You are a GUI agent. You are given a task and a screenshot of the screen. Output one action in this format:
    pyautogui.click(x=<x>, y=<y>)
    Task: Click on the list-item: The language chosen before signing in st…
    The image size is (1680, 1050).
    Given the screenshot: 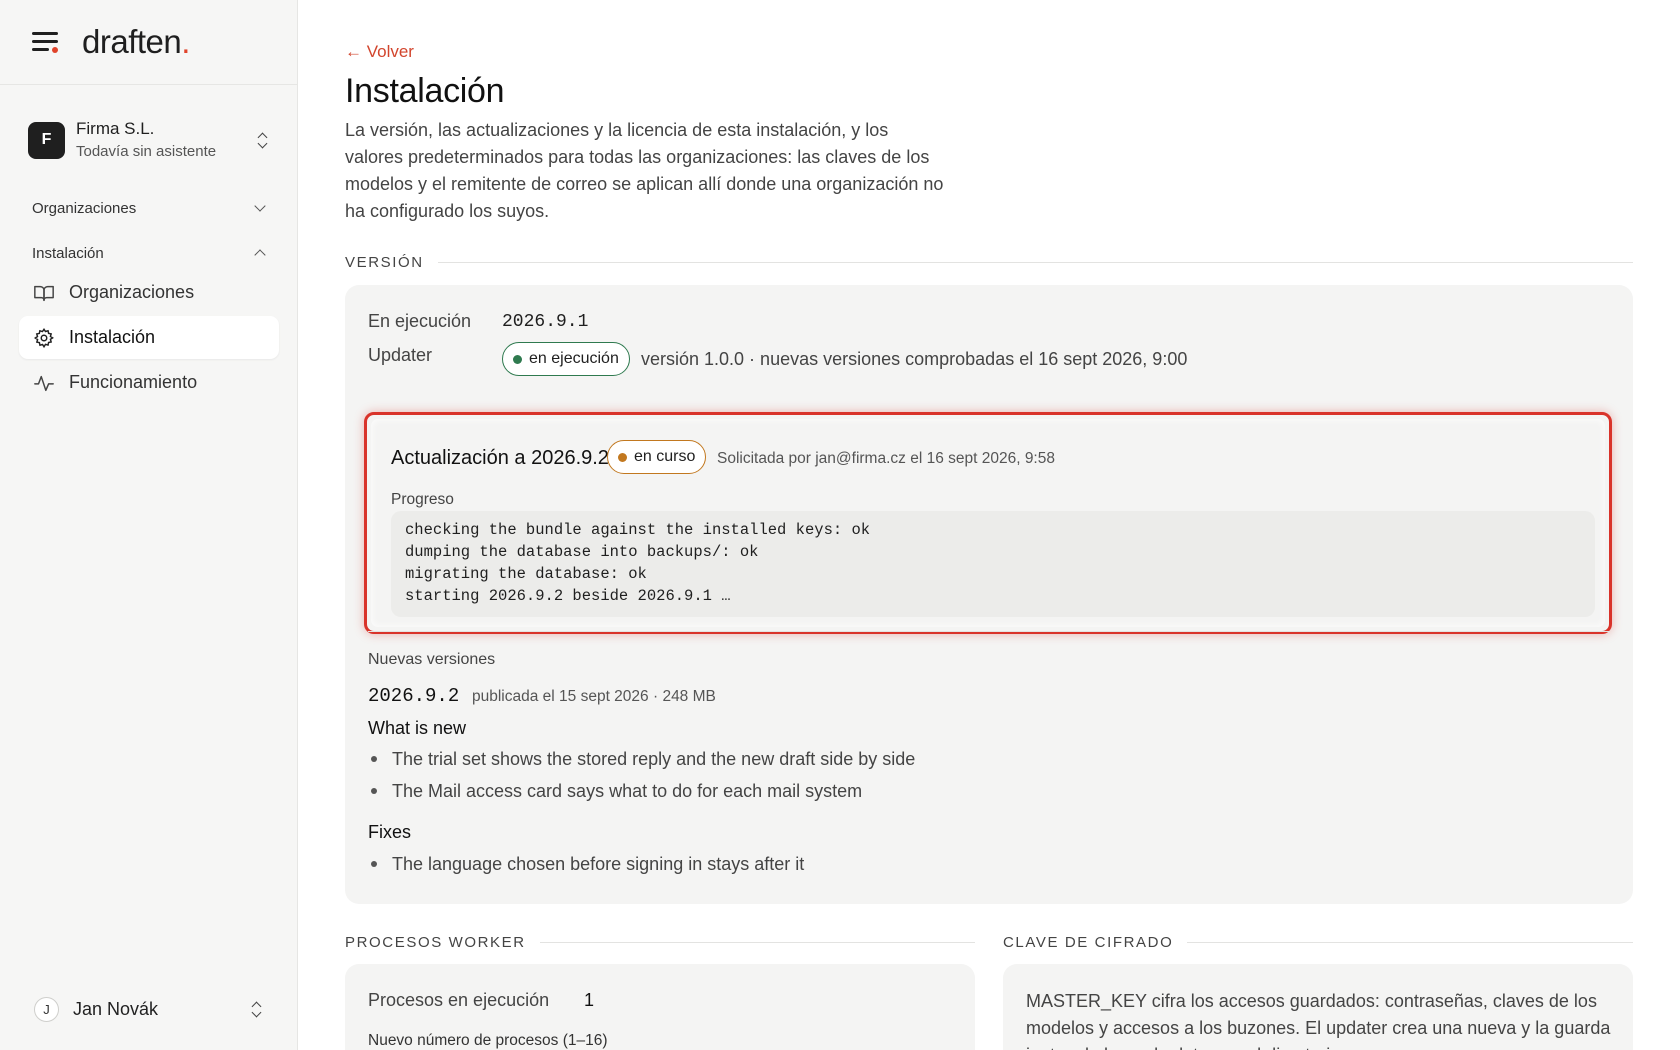 What is the action you would take?
    pyautogui.click(x=586, y=864)
    